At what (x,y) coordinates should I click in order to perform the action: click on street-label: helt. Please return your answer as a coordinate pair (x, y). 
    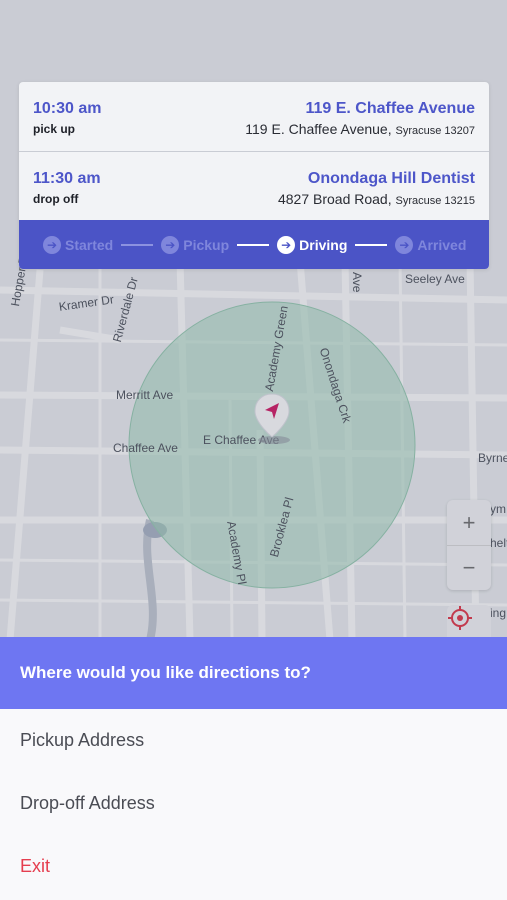
    Looking at the image, I should click on (498, 543).